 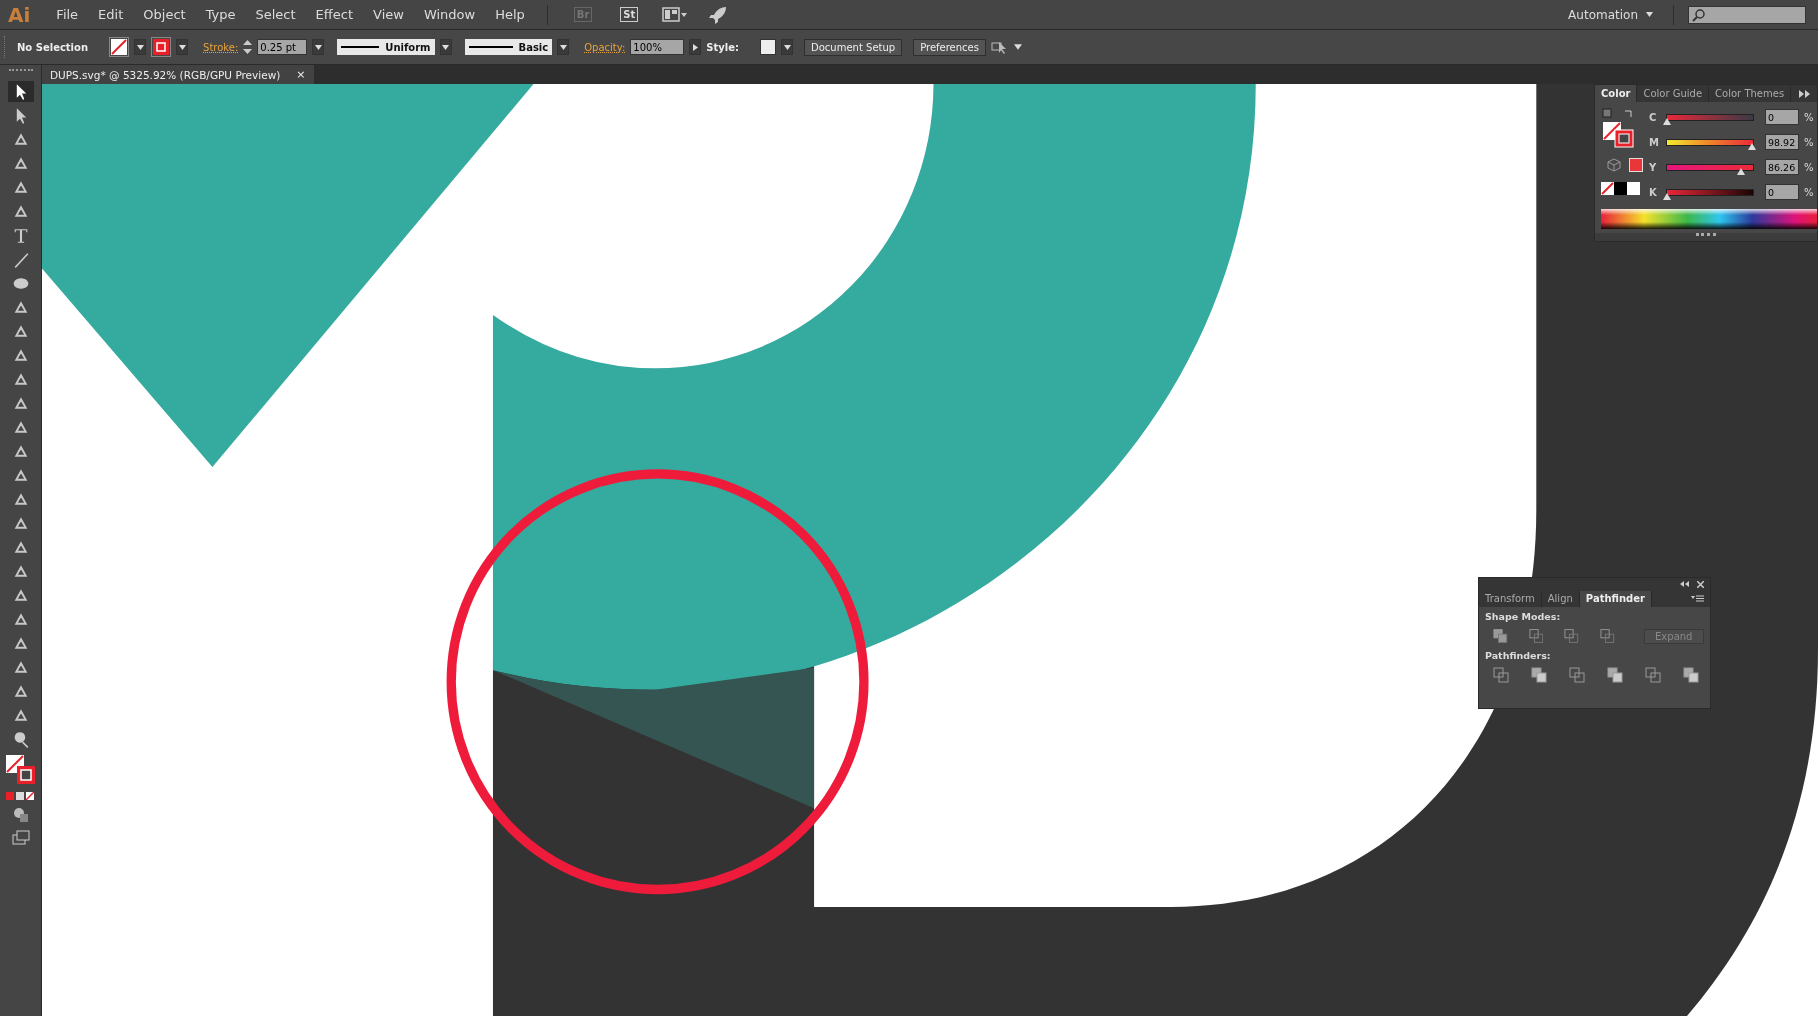 What do you see at coordinates (675, 14) in the screenshot?
I see `arrange-documents-icon` at bounding box center [675, 14].